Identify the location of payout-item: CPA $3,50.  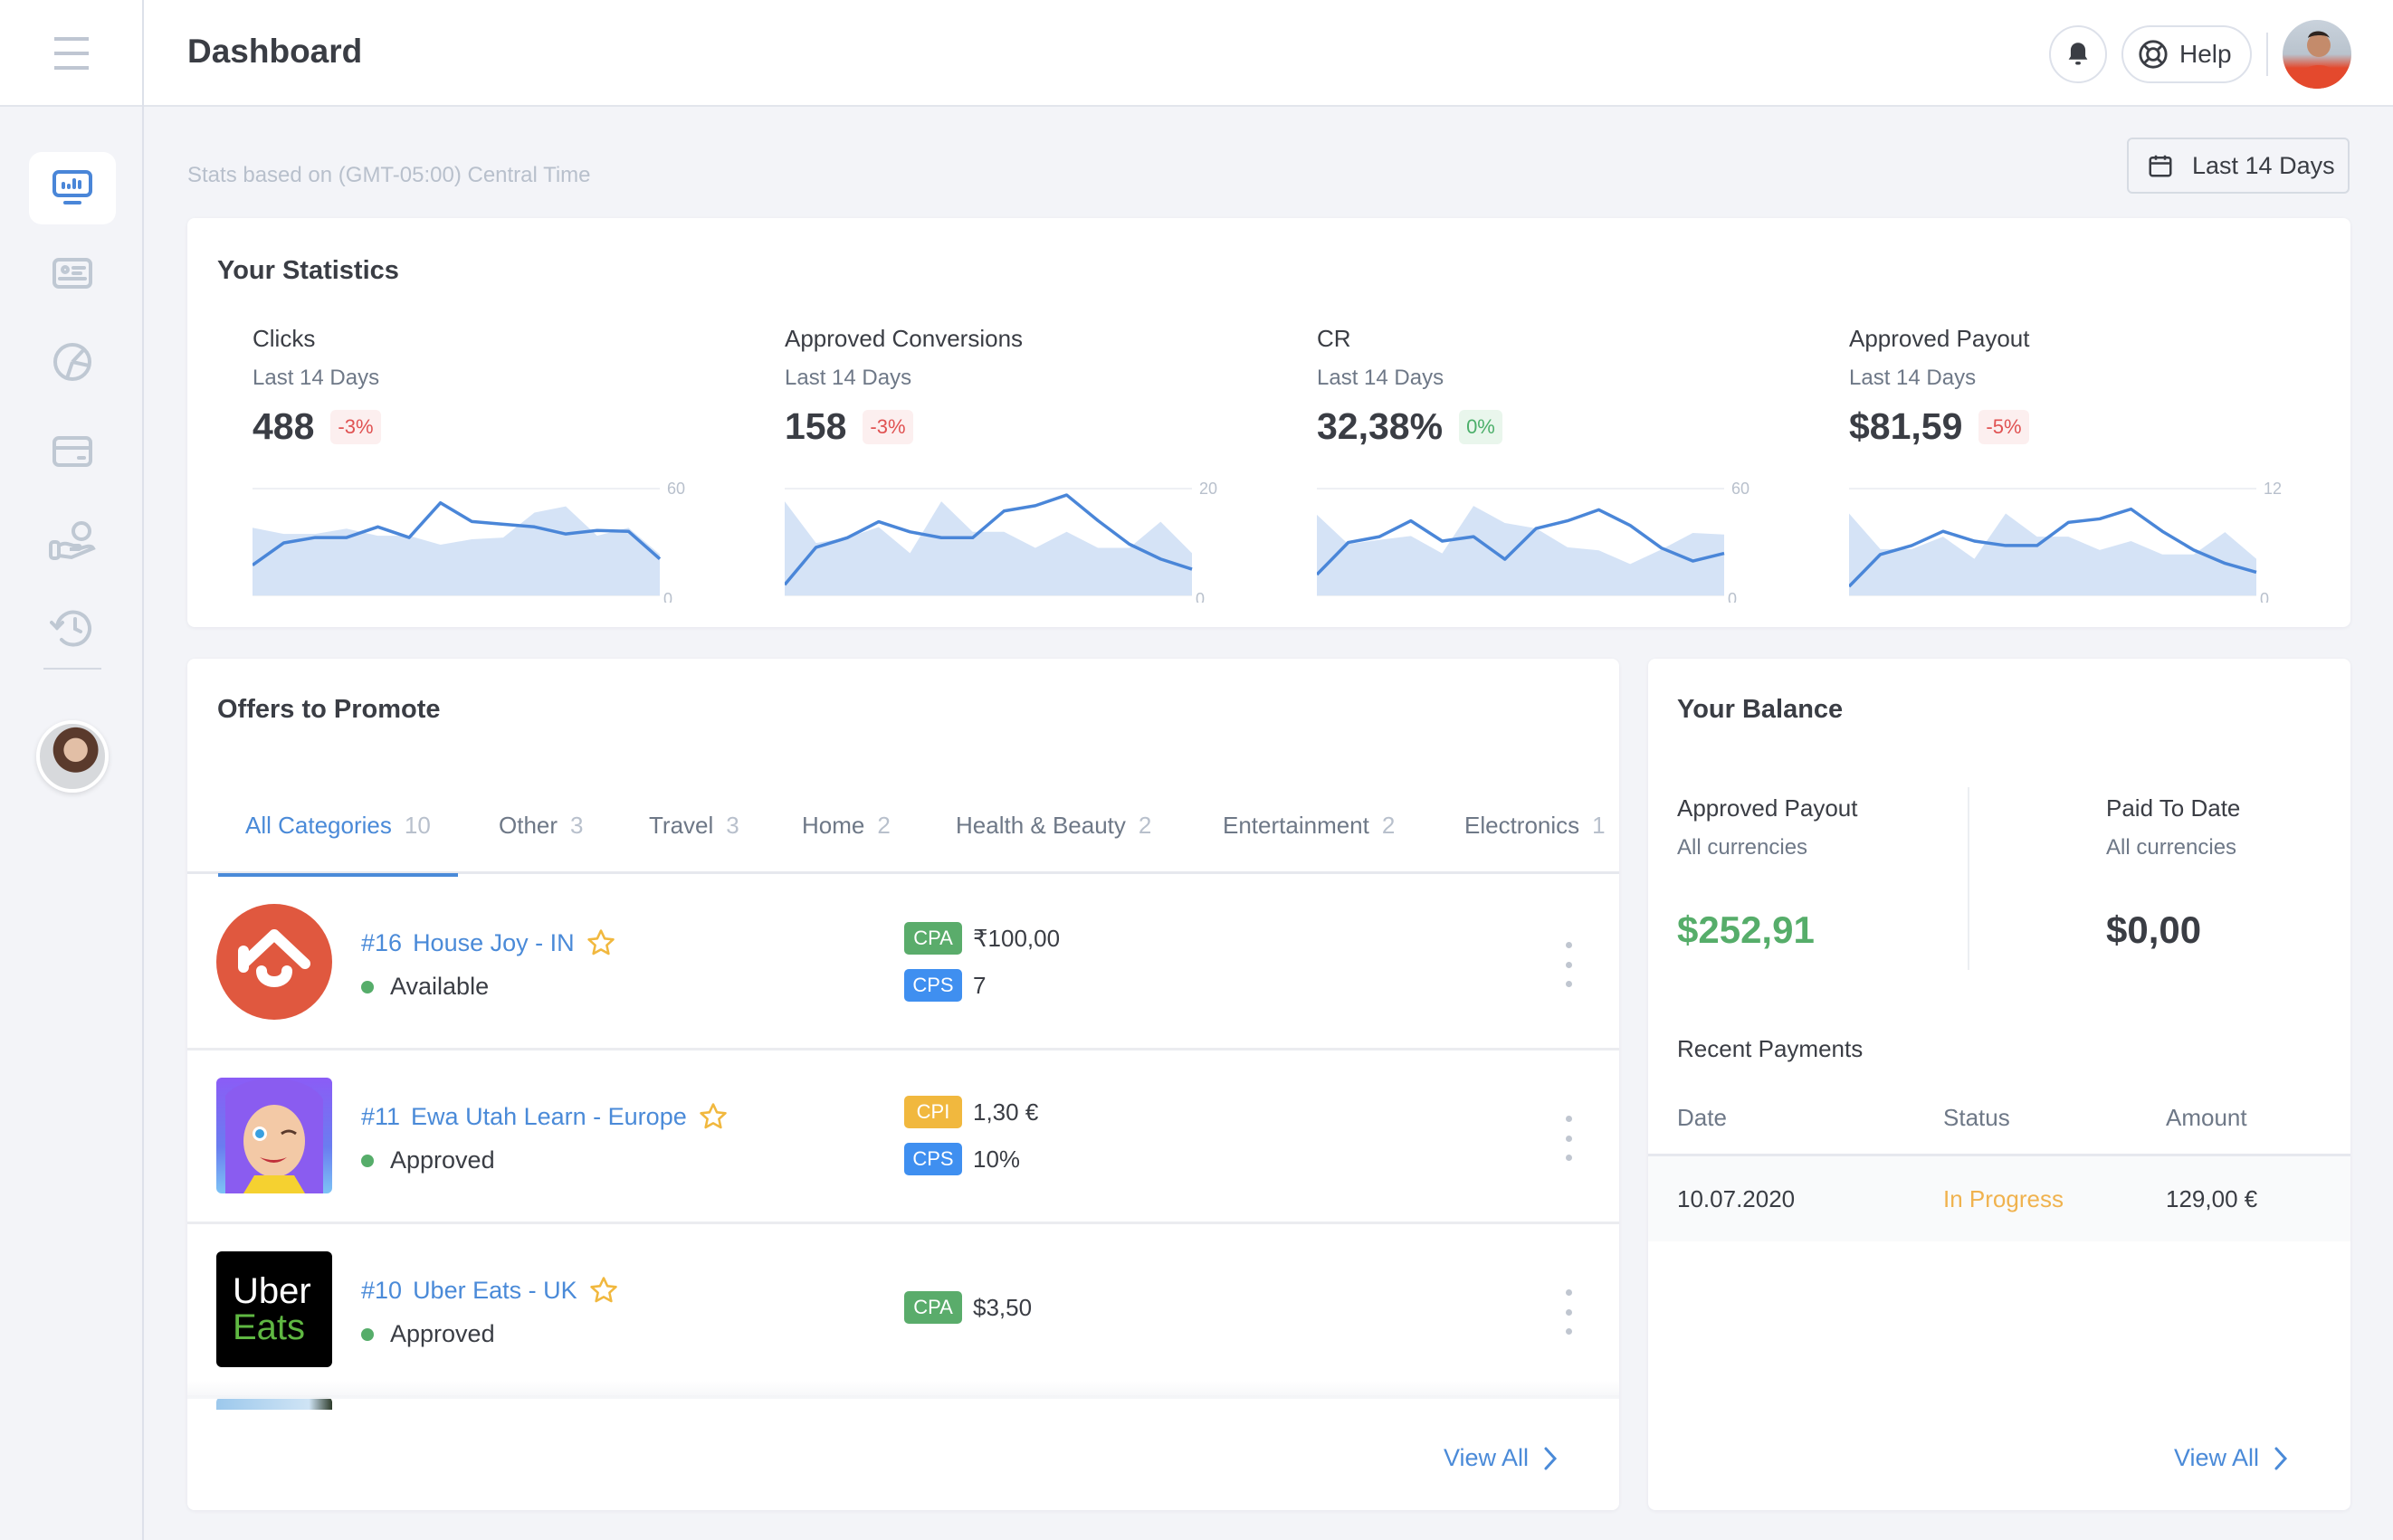
(968, 1307).